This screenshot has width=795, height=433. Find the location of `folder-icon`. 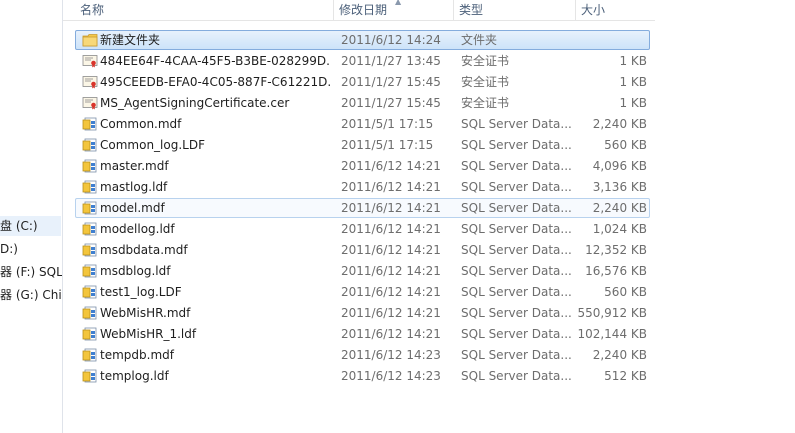

folder-icon is located at coordinates (90, 40).